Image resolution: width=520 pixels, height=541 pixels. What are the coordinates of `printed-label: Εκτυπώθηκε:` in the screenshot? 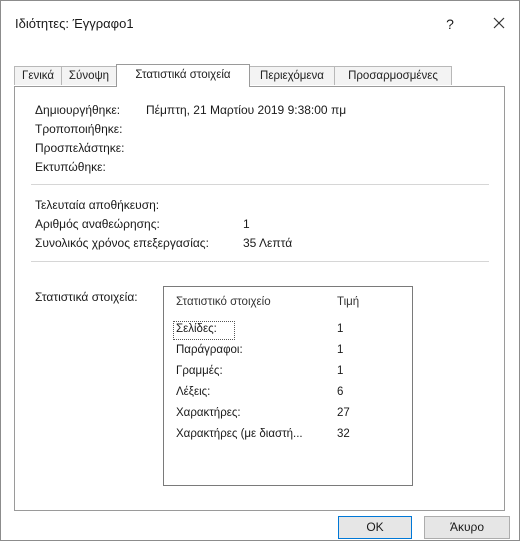 It's located at (70, 167).